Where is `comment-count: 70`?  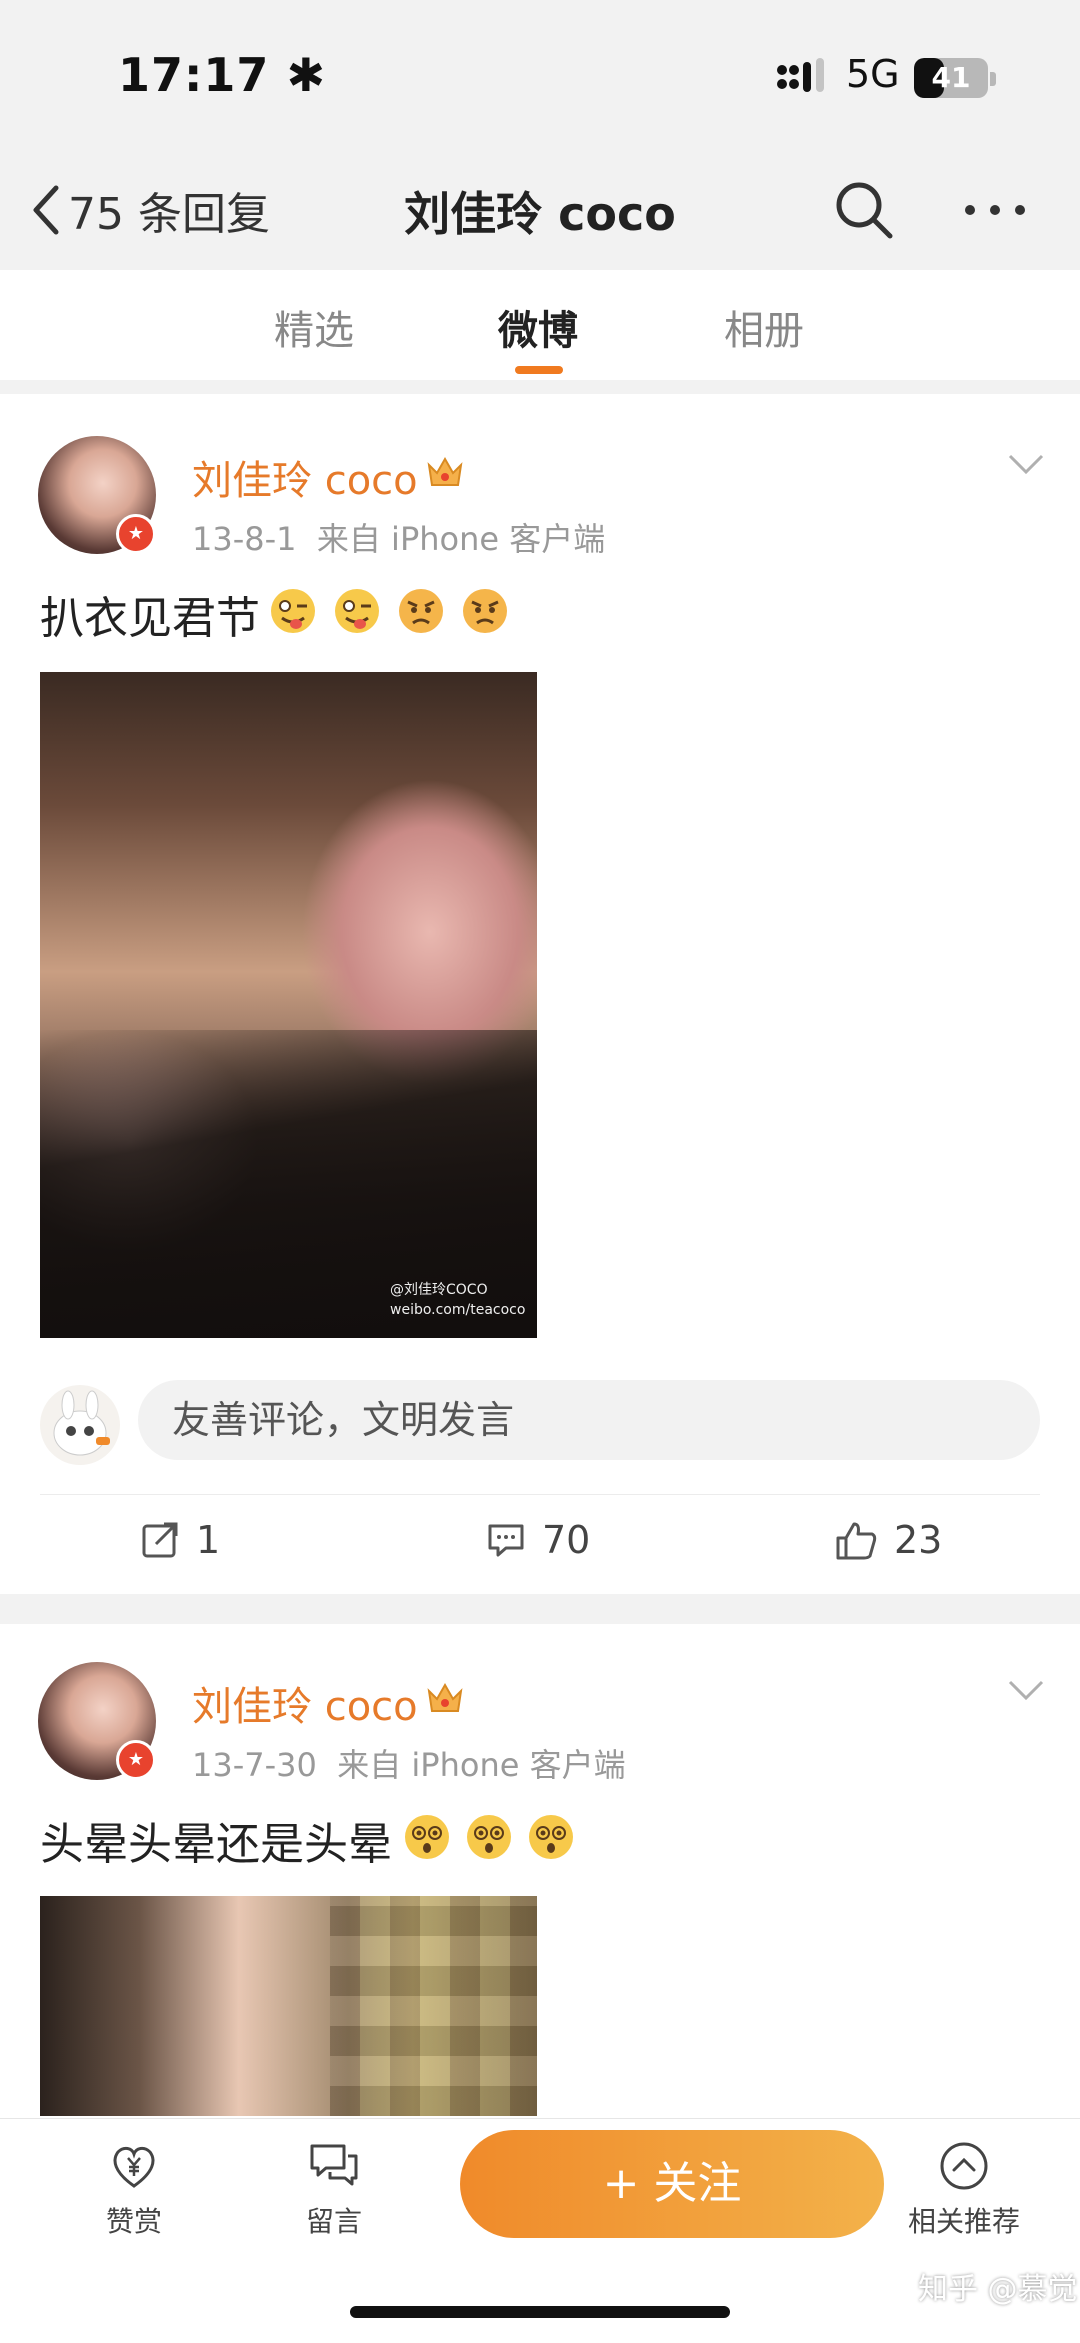 comment-count: 70 is located at coordinates (566, 1540).